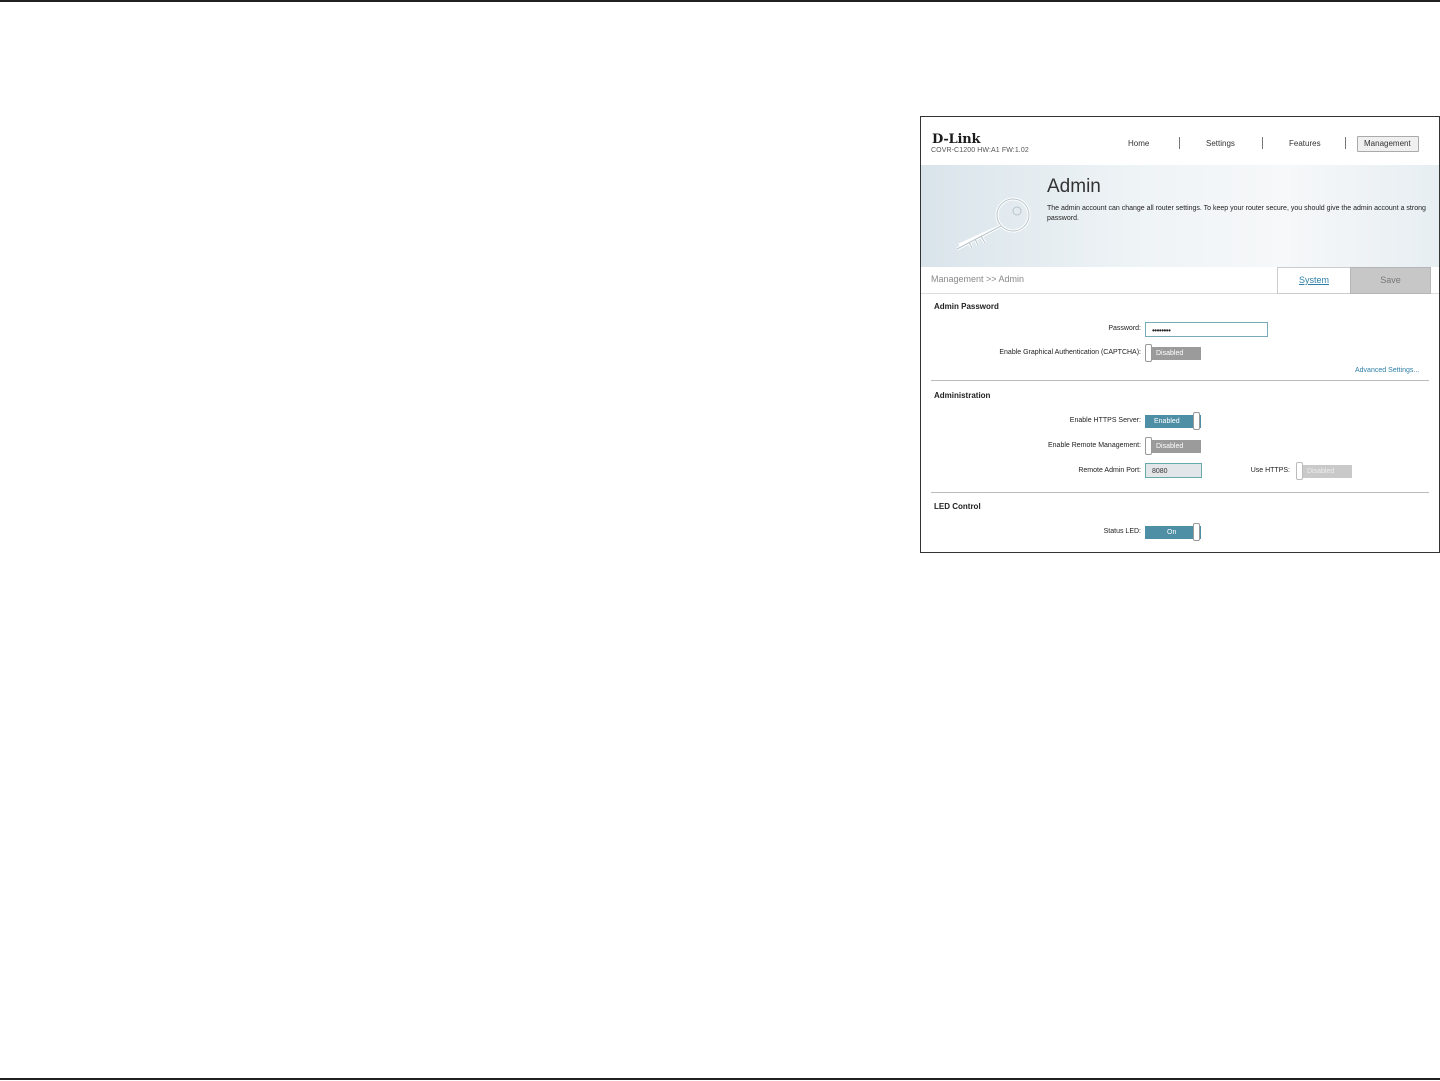 Image resolution: width=1440 pixels, height=1081 pixels. What do you see at coordinates (1170, 353) in the screenshot?
I see `captcha-toggle-state: Disabled` at bounding box center [1170, 353].